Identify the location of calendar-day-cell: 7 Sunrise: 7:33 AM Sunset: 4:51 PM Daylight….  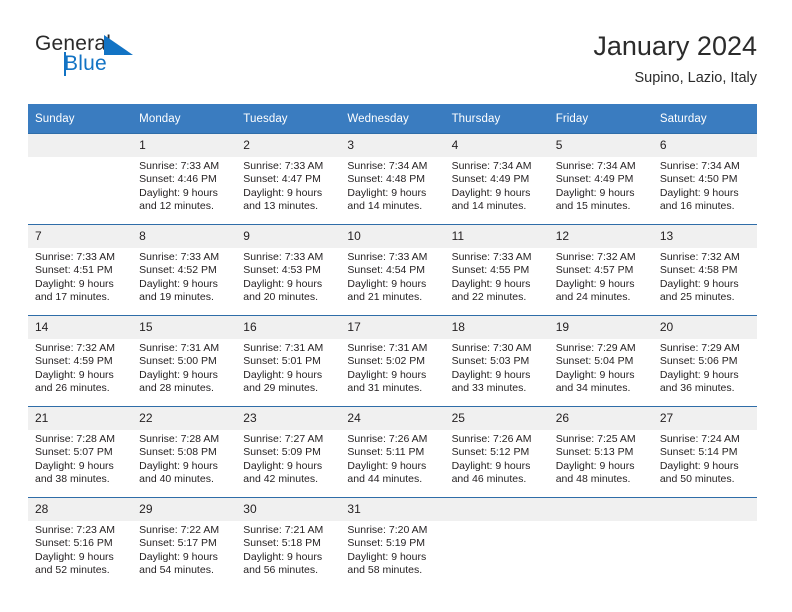
(80, 270).